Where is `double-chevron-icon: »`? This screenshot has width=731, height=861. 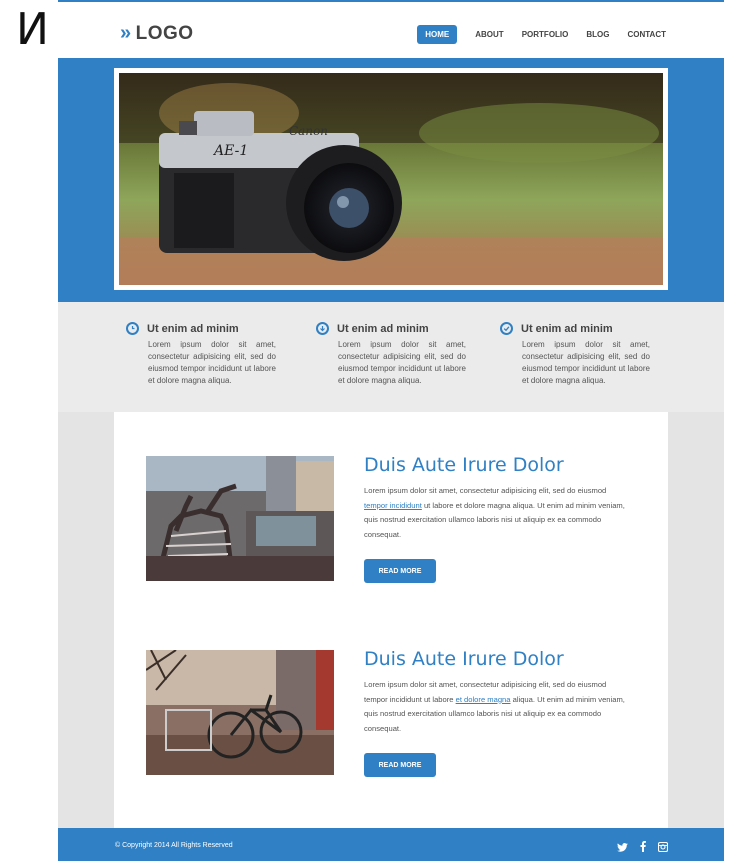 double-chevron-icon: » is located at coordinates (126, 33).